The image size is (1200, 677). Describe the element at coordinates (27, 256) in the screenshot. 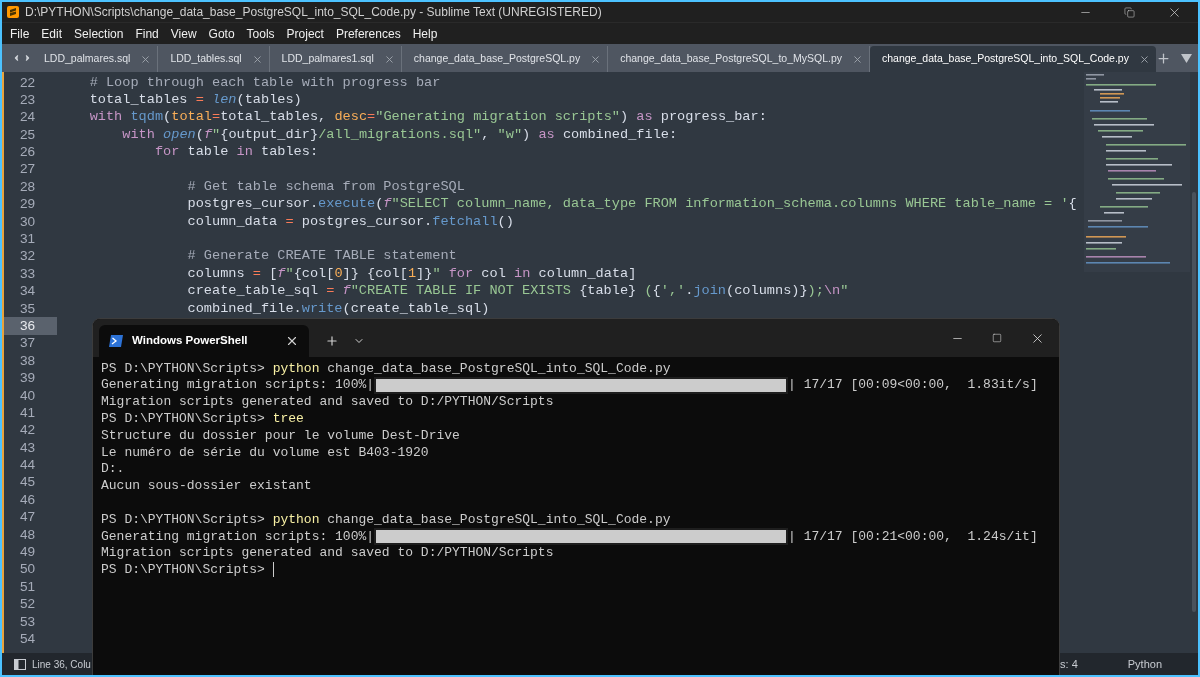

I see `line-number: 32` at that location.